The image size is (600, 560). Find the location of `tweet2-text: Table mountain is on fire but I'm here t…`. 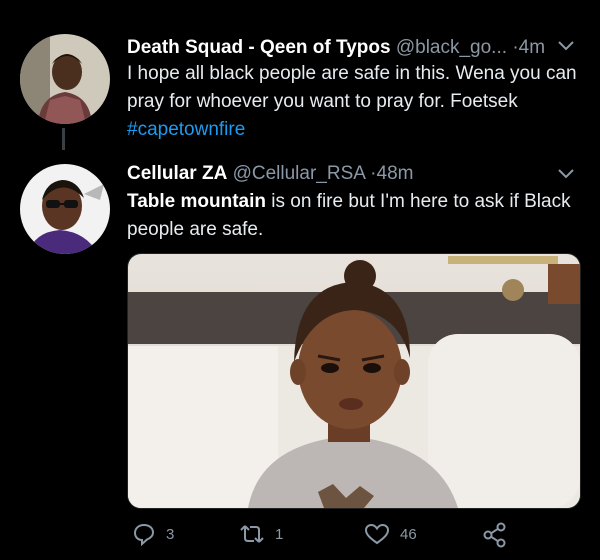

tweet2-text: Table mountain is on fire but I'm here t… is located at coordinates (354, 216).